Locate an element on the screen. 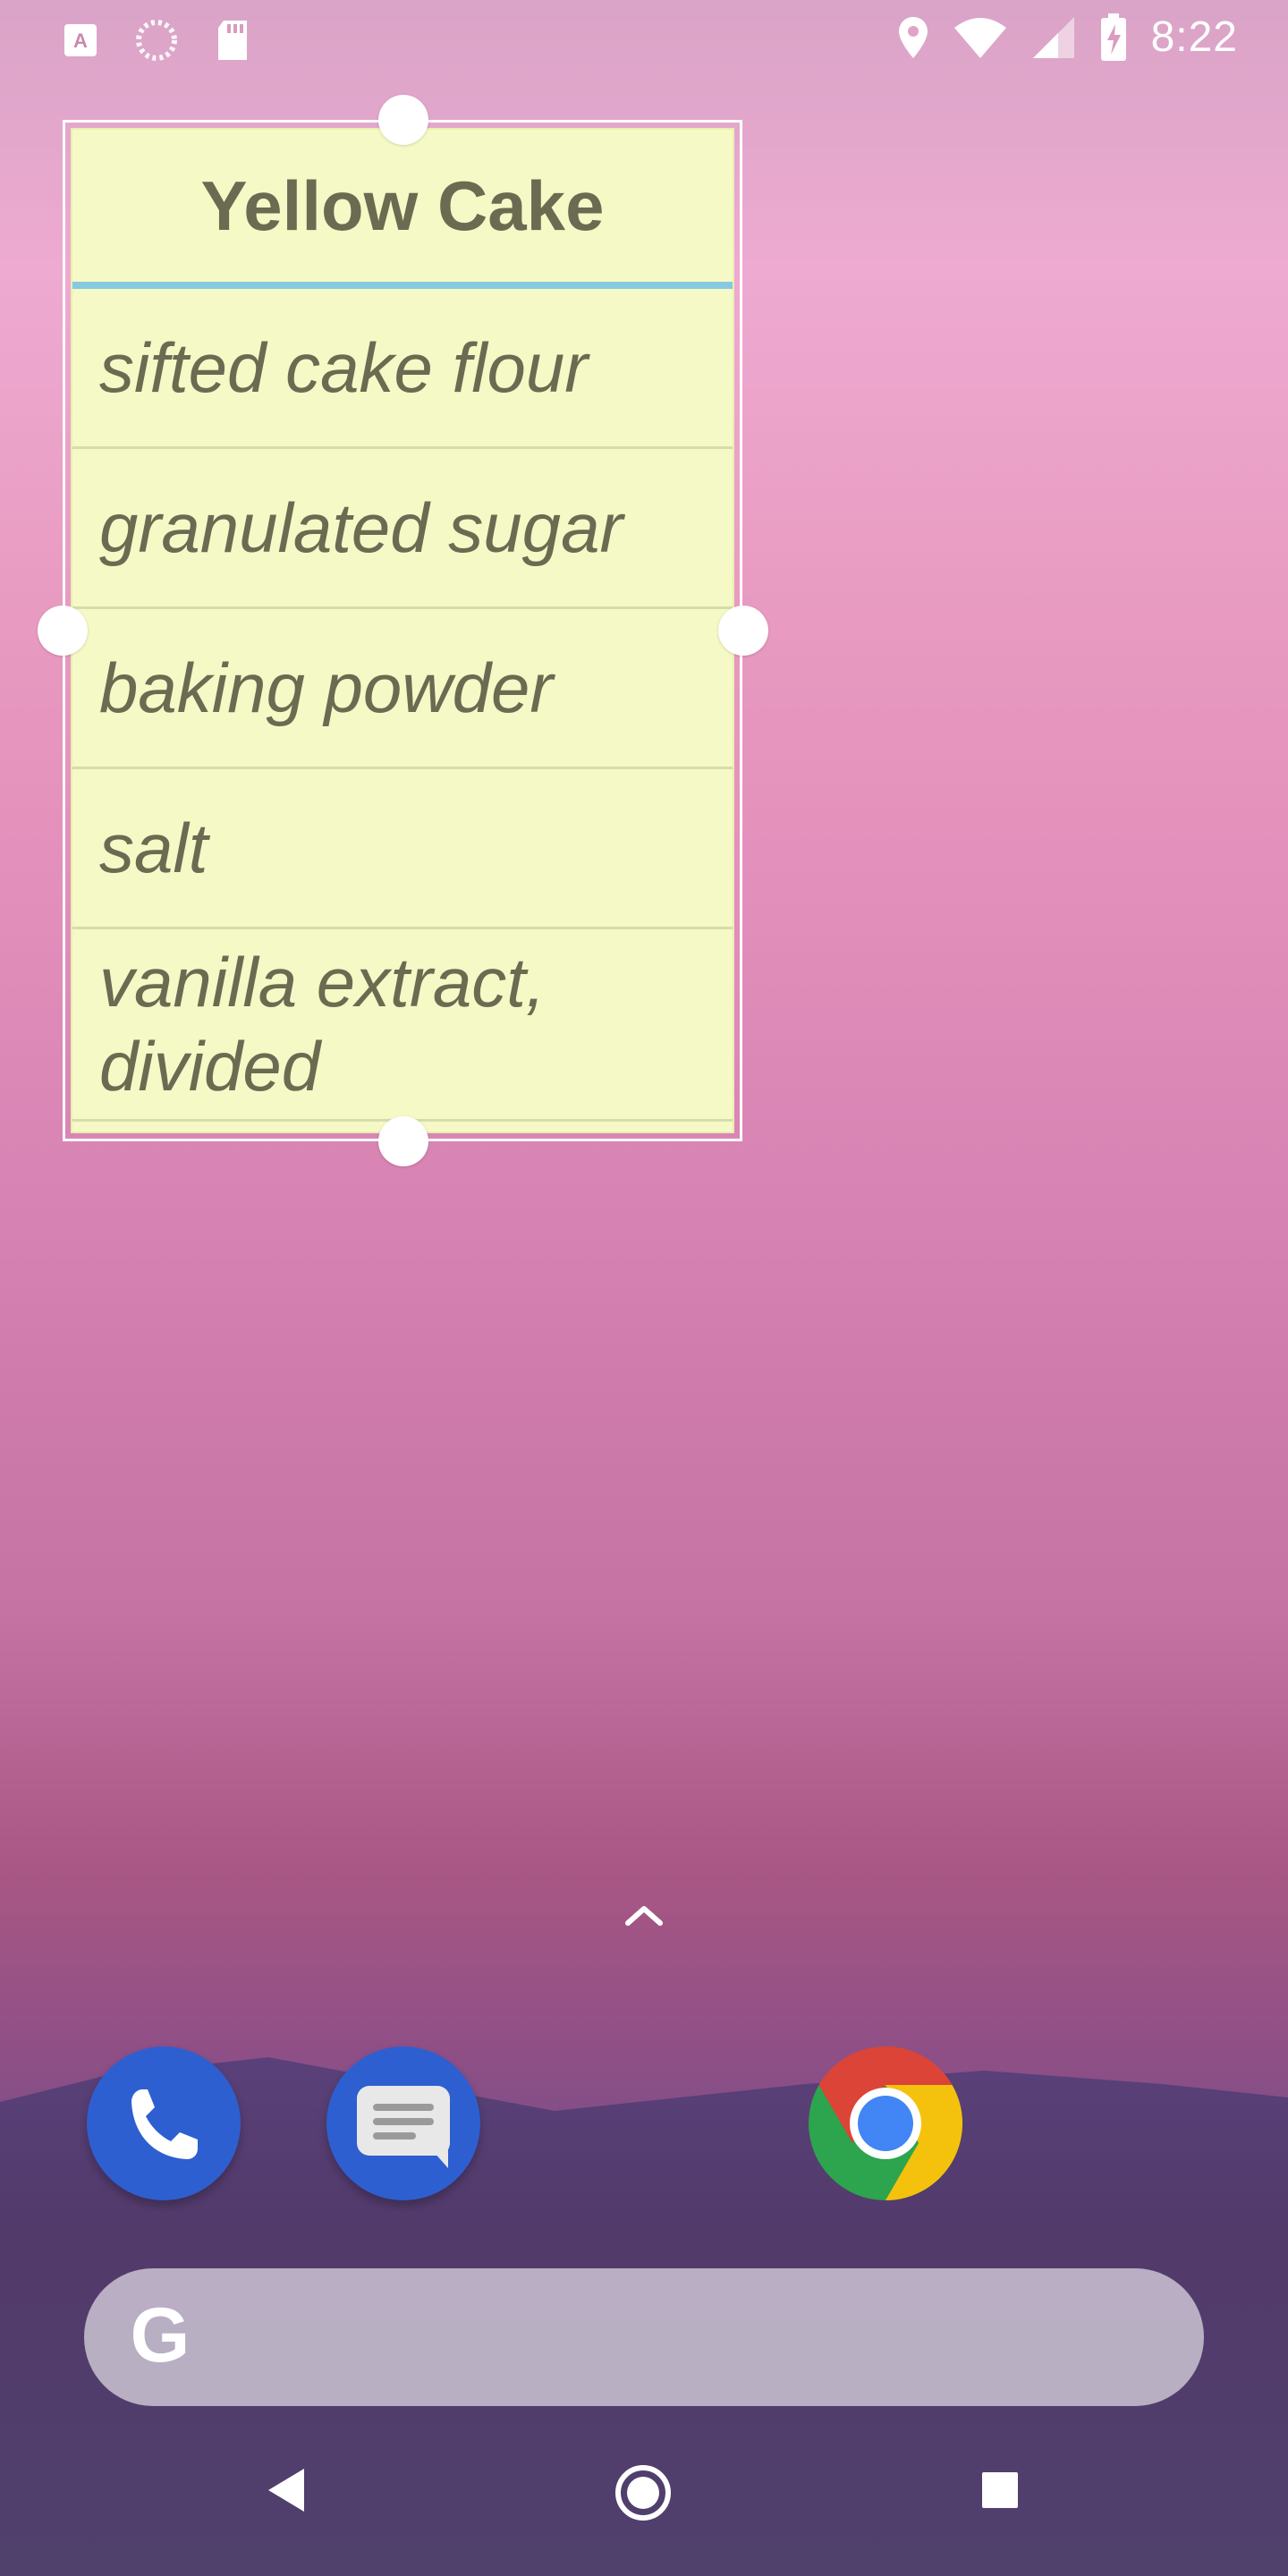 The height and width of the screenshot is (2576, 1288). status-bar: A 8:22 is located at coordinates (644, 37).